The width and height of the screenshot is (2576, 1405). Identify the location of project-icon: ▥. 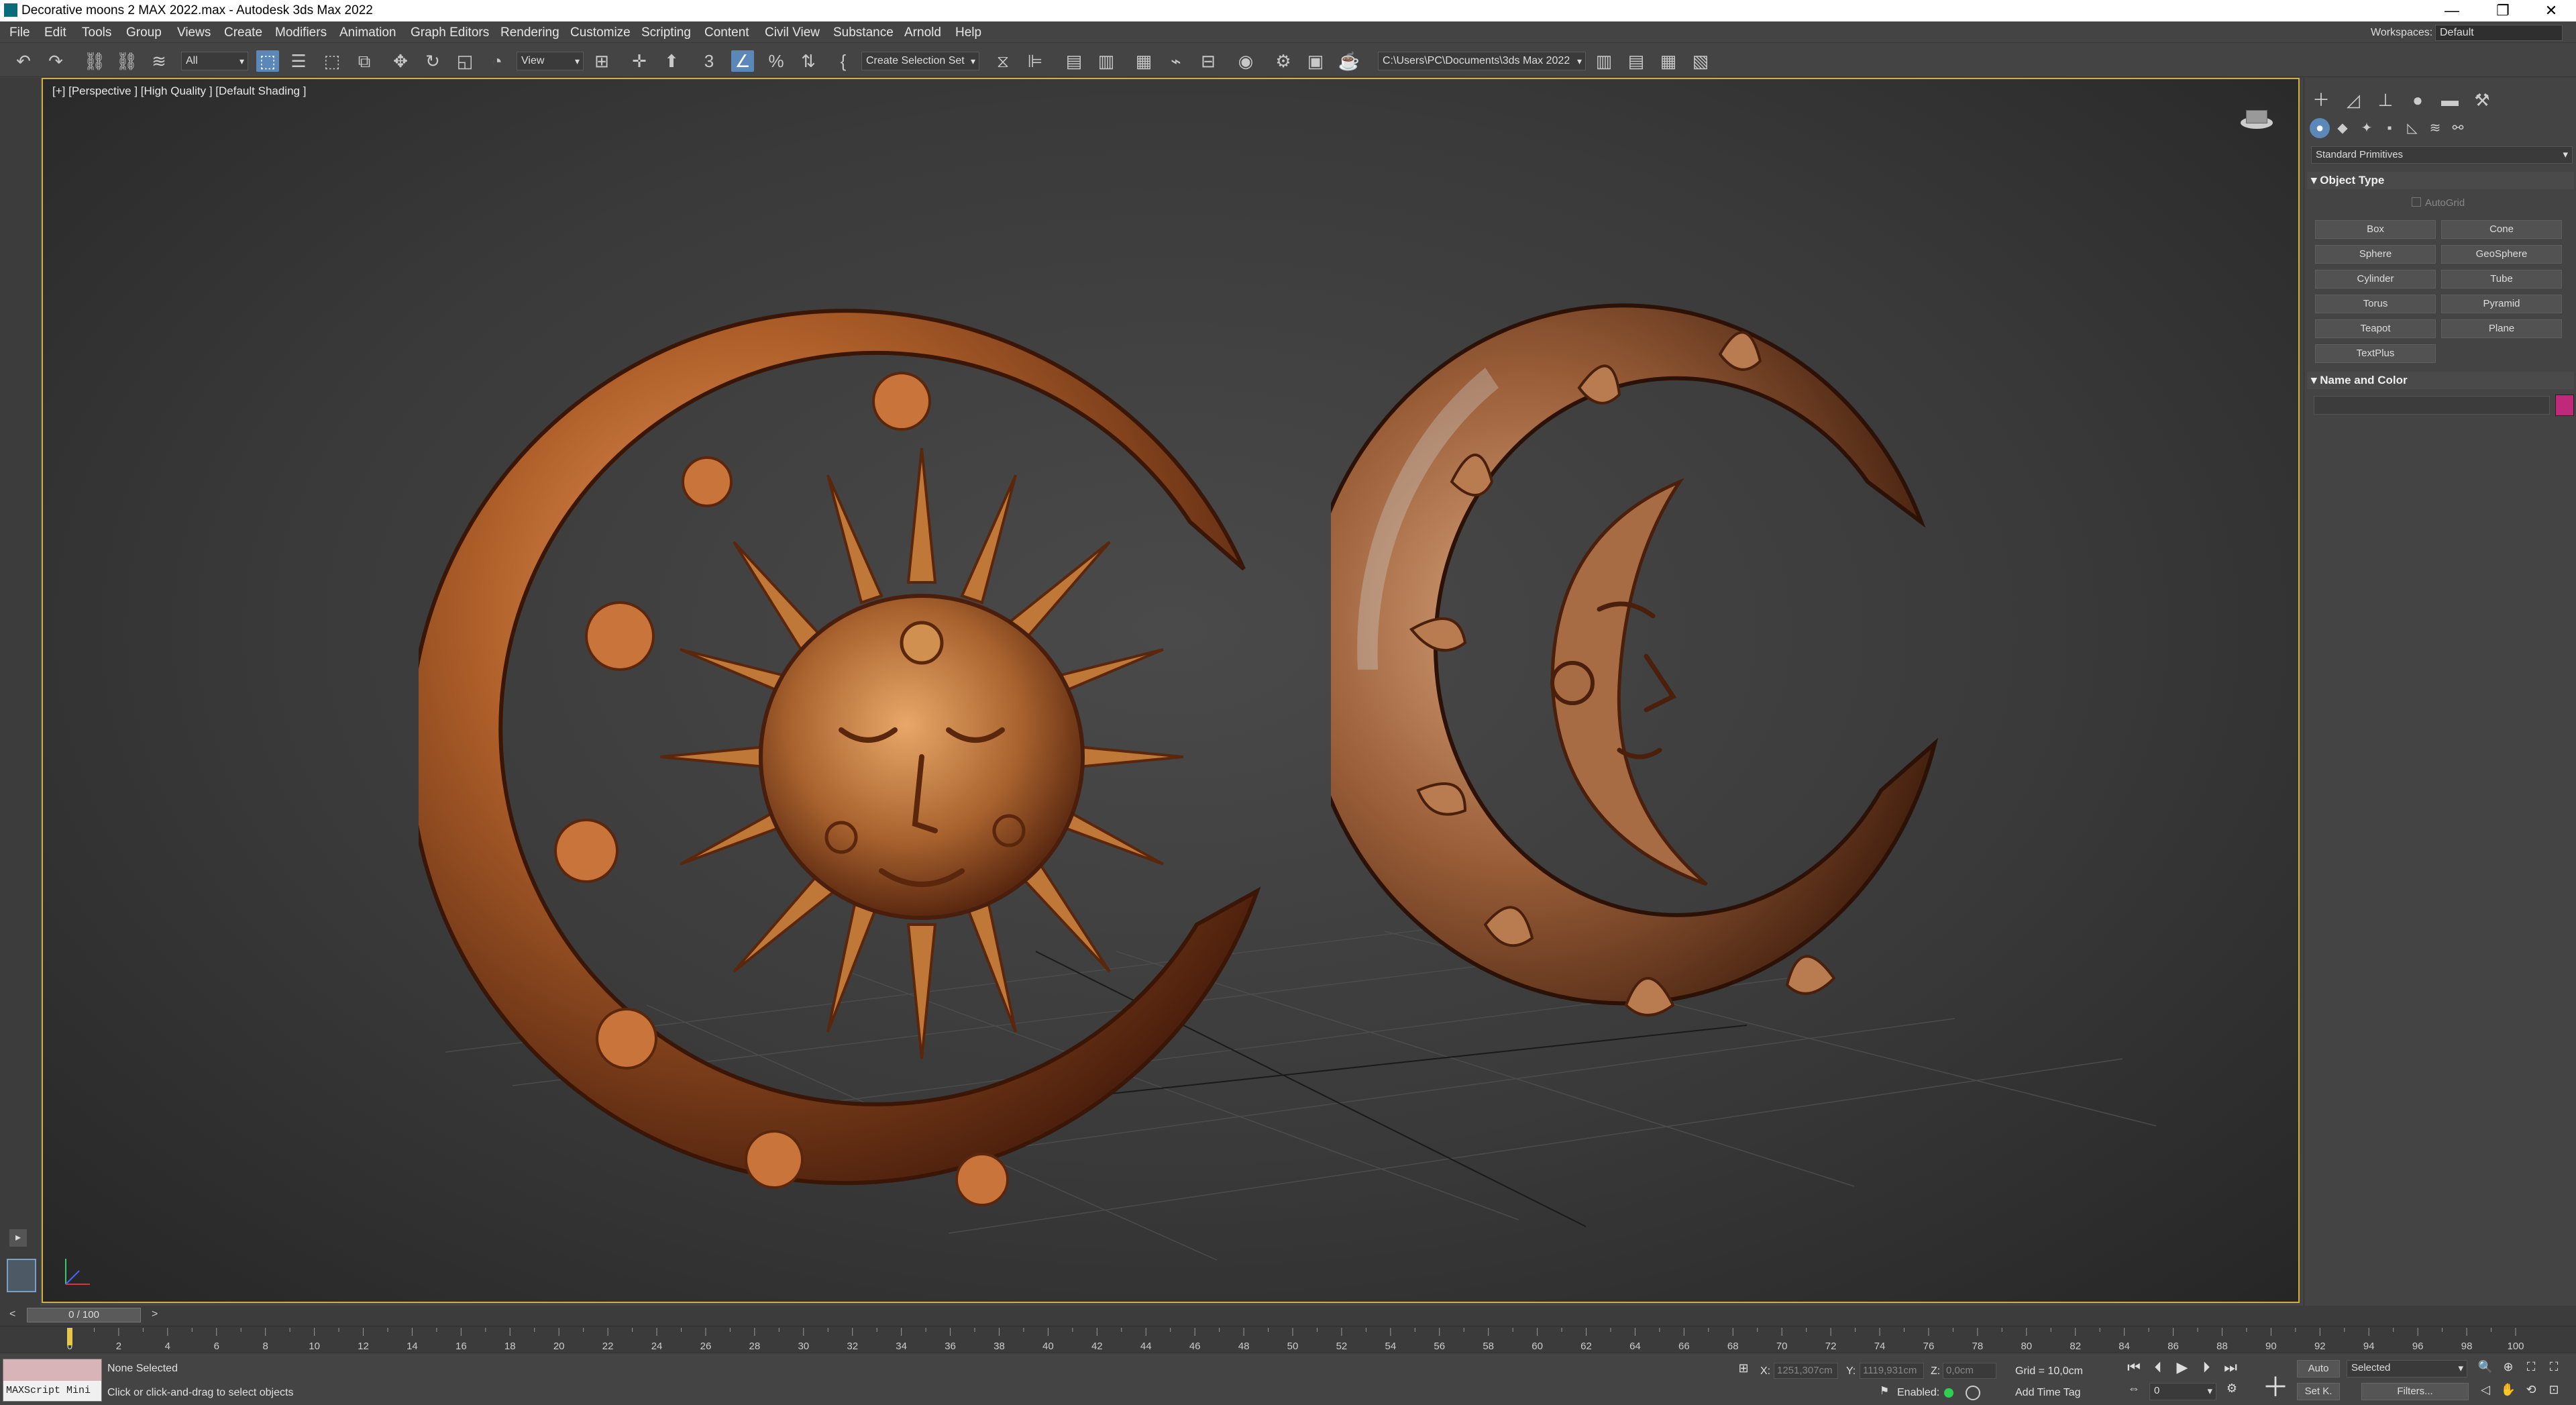
(1604, 61).